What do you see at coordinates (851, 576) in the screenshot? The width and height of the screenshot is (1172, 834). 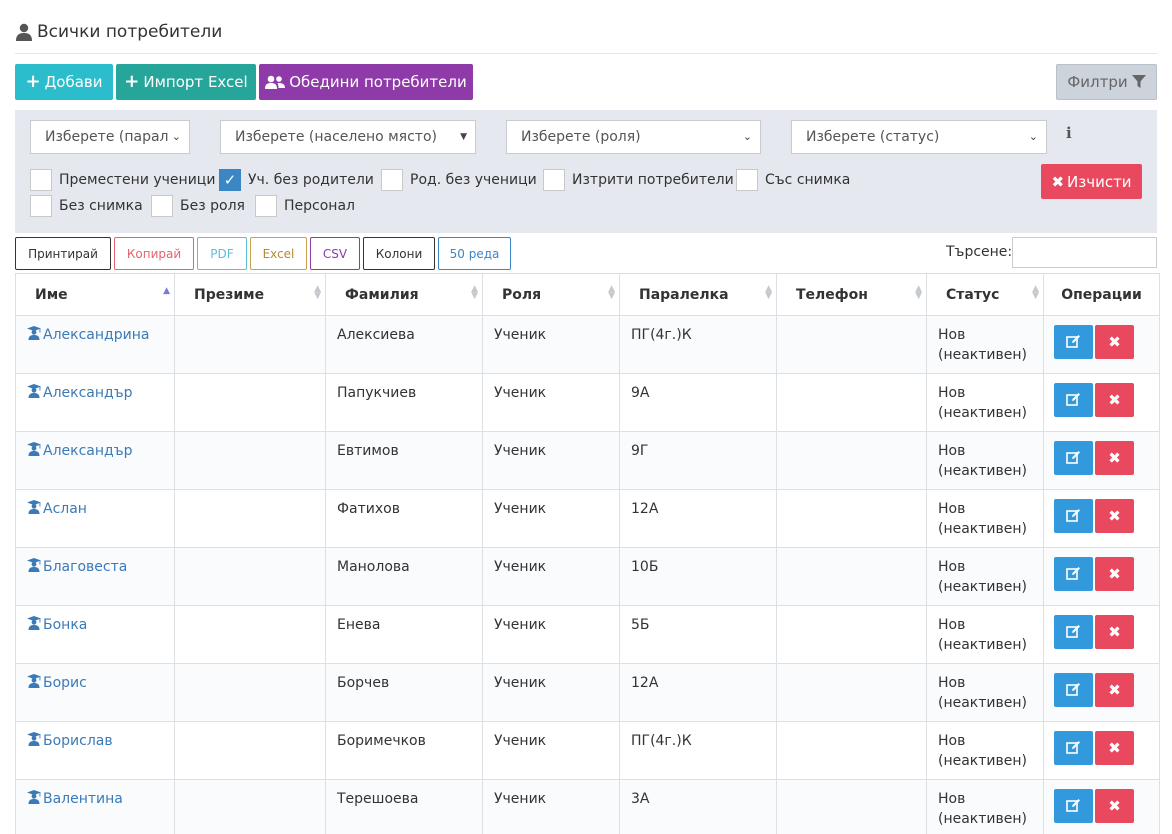 I see `cell-phone` at bounding box center [851, 576].